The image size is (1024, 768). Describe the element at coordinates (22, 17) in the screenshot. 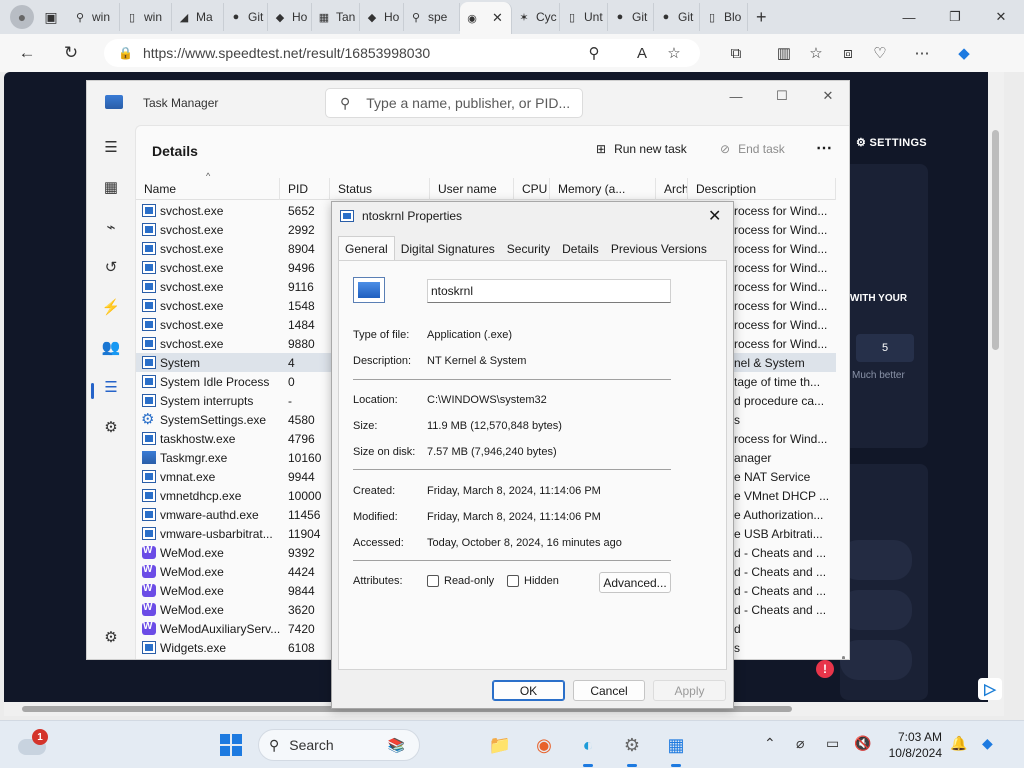

I see `profile-icon: ●` at that location.